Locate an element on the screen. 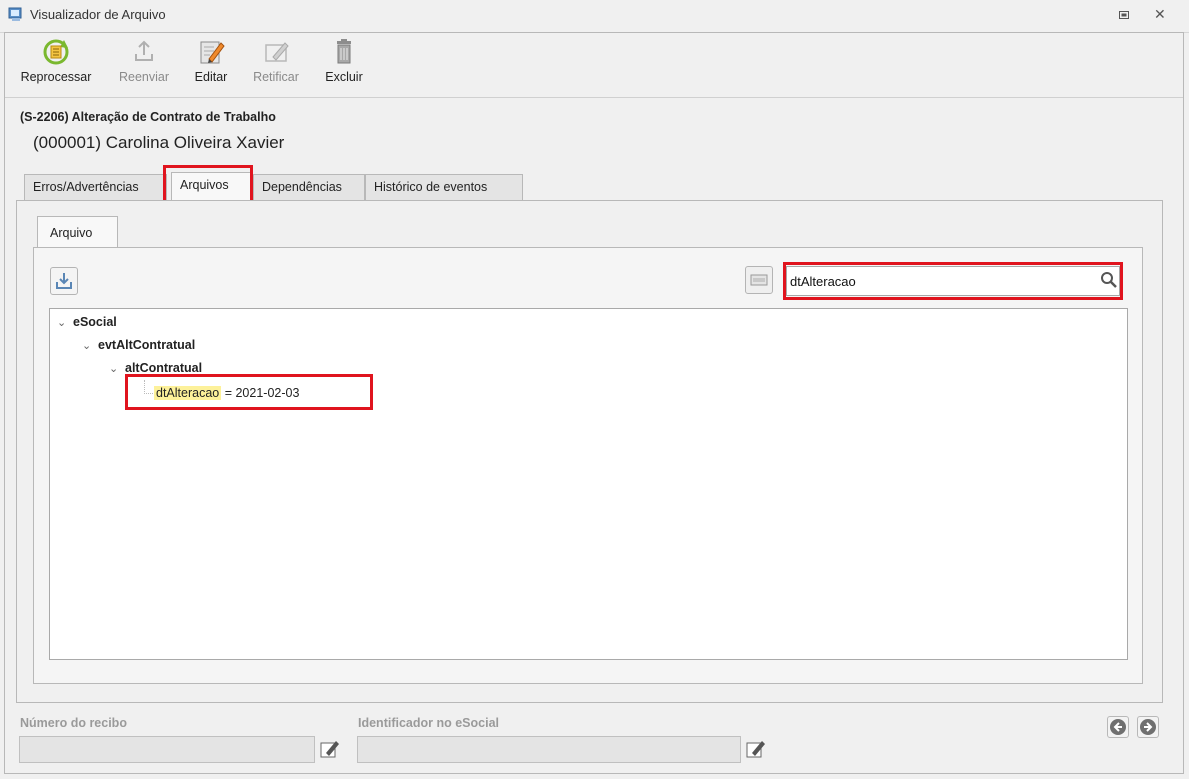 The image size is (1189, 779). delete-button: Excluir is located at coordinates (344, 64).